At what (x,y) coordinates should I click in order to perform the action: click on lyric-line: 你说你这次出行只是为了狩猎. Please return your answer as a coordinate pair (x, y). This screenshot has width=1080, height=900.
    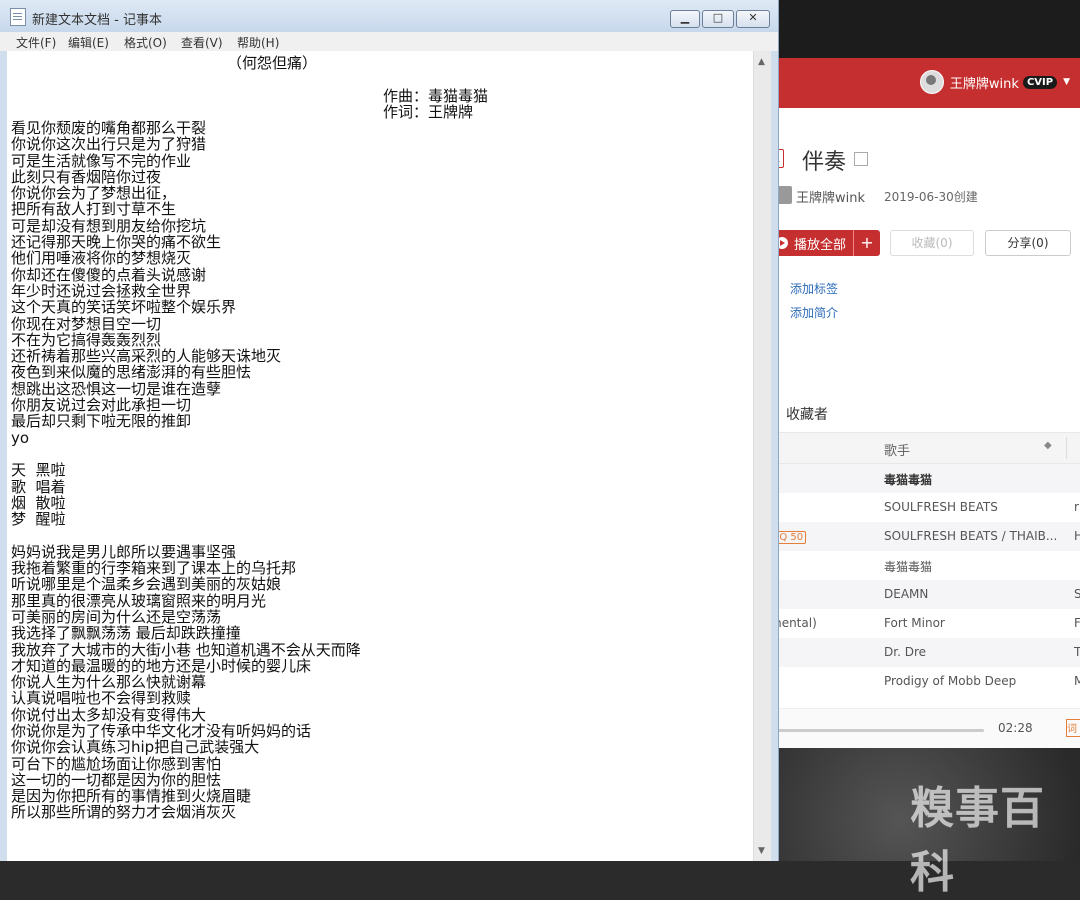
    Looking at the image, I should click on (109, 144).